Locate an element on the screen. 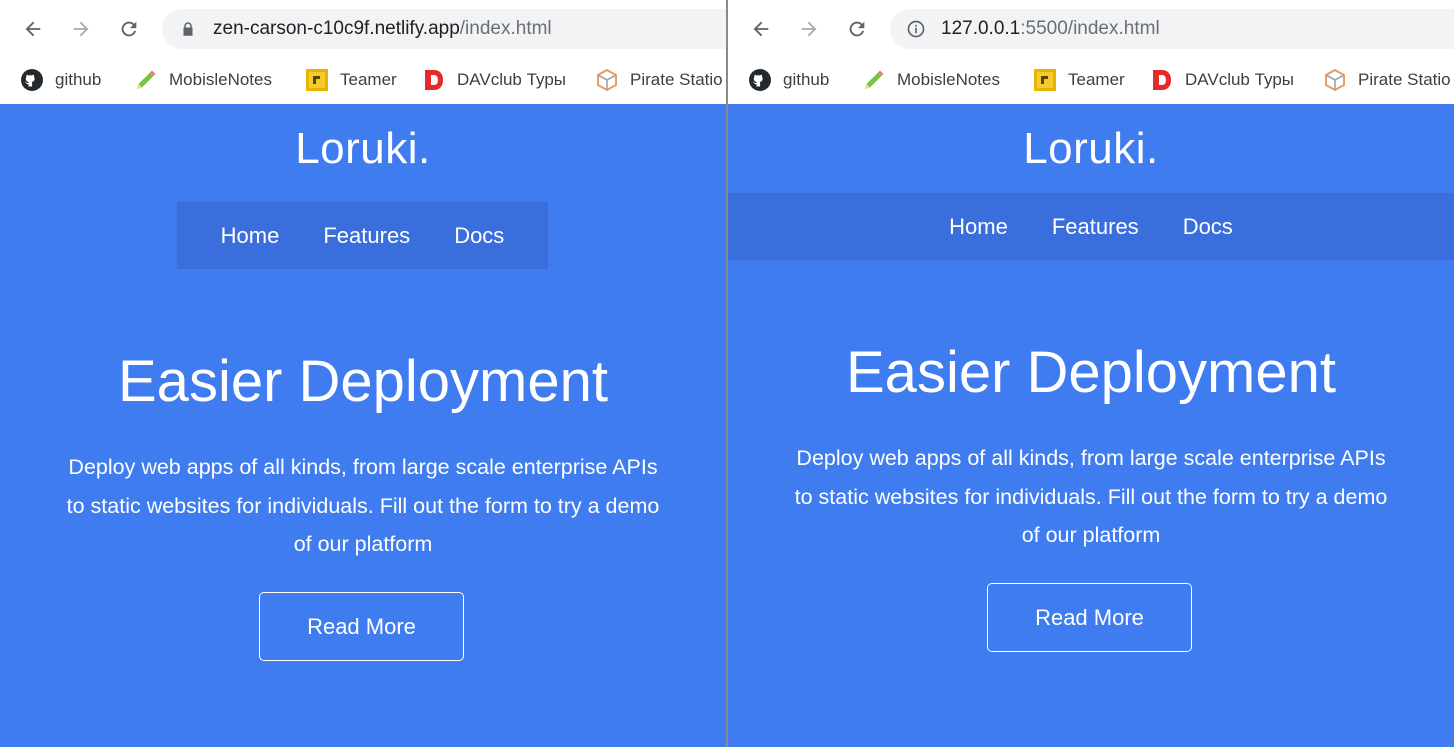  browser-toolbar: 127.0.0.1:5500/index.html is located at coordinates (1091, 29).